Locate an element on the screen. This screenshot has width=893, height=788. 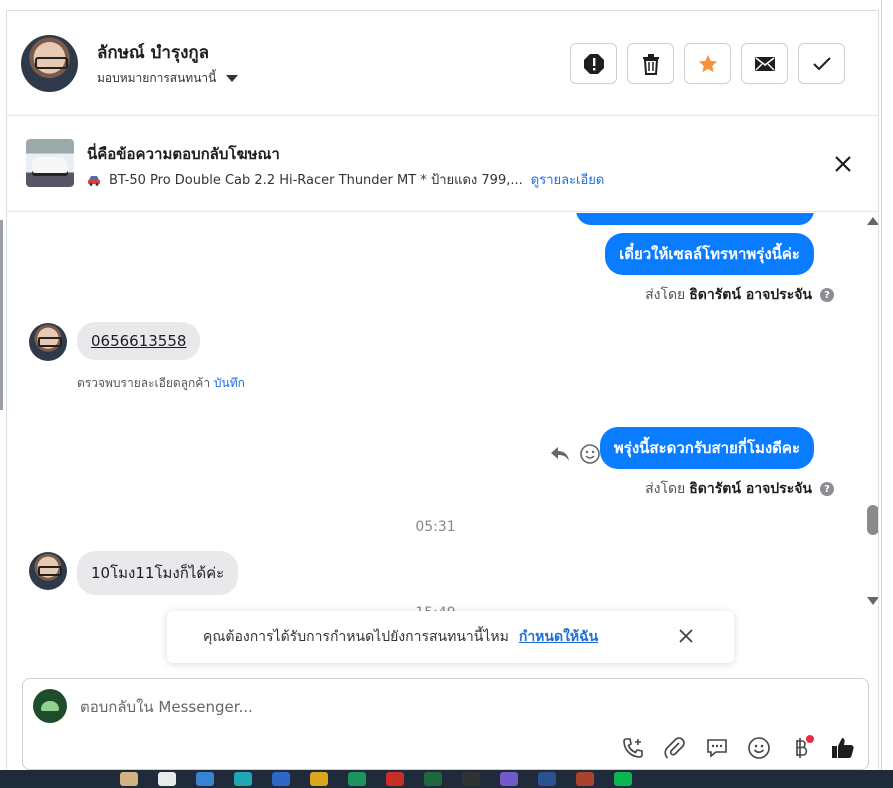
time-separator: 05:31 is located at coordinates (435, 527).